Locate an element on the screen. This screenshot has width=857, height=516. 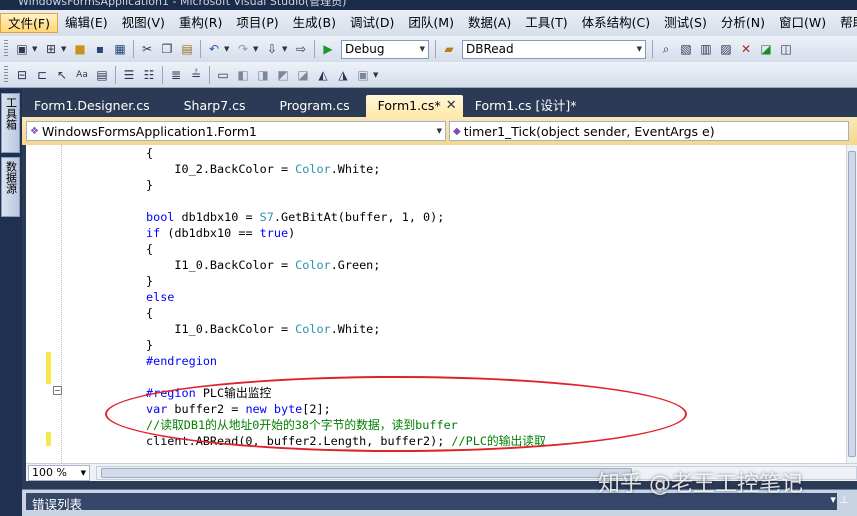
outdent-icon: ☷ is located at coordinates (149, 74).